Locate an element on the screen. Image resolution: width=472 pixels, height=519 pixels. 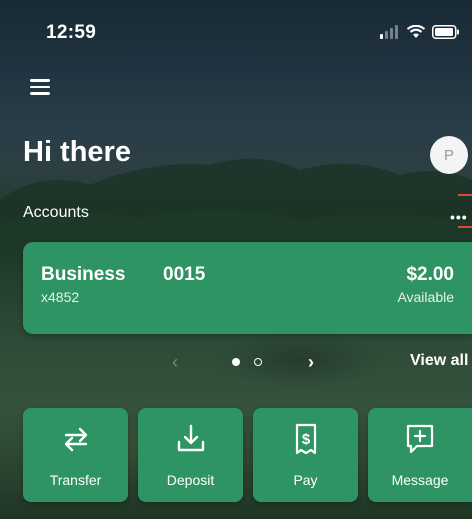
message-icon is located at coordinates (420, 439).